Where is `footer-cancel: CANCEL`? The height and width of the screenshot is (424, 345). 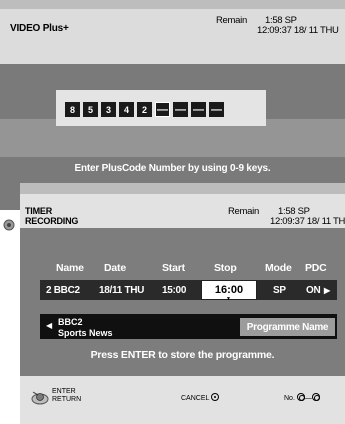
footer-cancel: CANCEL is located at coordinates (200, 397).